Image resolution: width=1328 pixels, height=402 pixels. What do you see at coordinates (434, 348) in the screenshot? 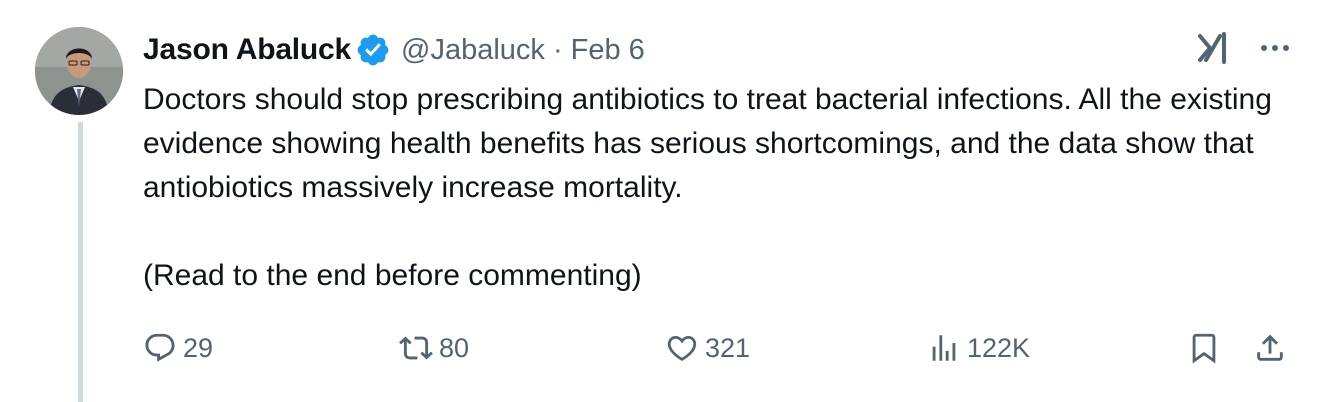
I see `repost-button: 80` at bounding box center [434, 348].